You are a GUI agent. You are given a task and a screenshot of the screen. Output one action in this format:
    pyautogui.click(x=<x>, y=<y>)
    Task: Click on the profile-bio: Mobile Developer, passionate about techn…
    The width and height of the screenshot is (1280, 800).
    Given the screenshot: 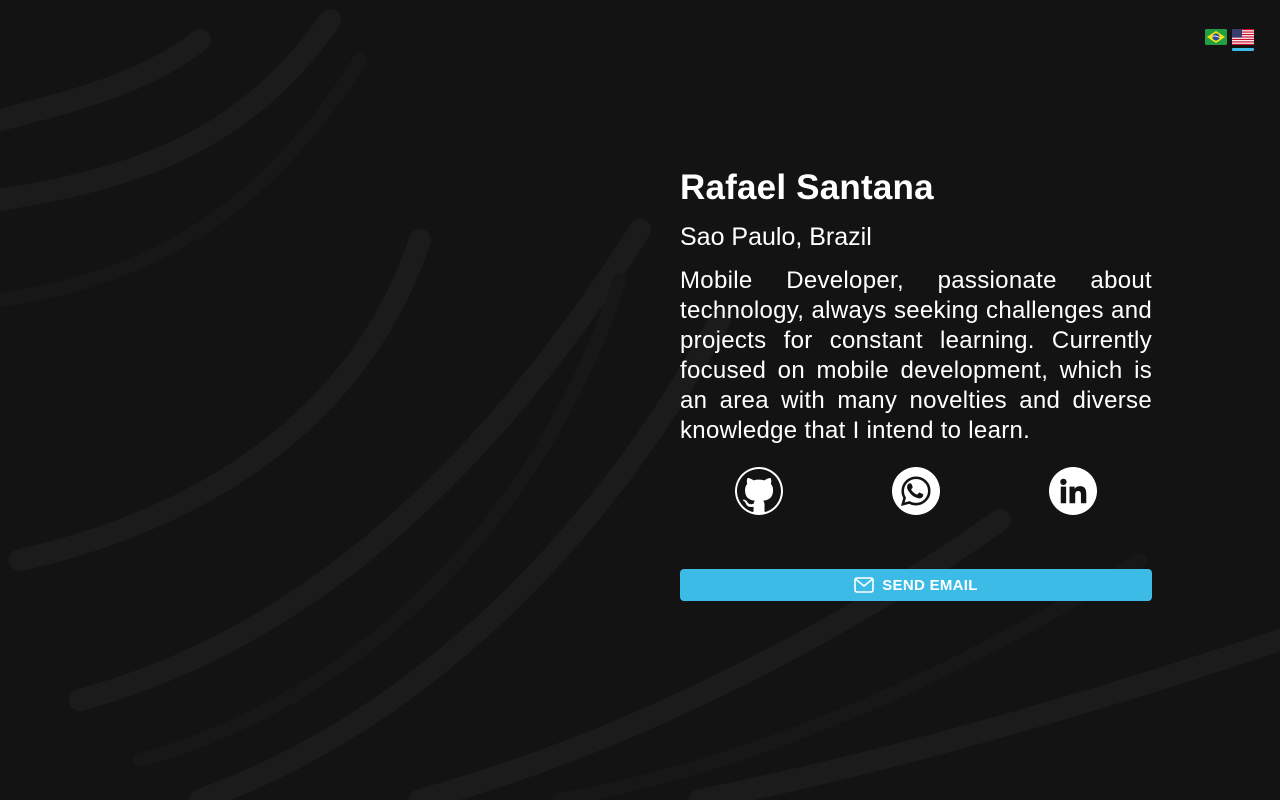 What is the action you would take?
    pyautogui.click(x=916, y=355)
    